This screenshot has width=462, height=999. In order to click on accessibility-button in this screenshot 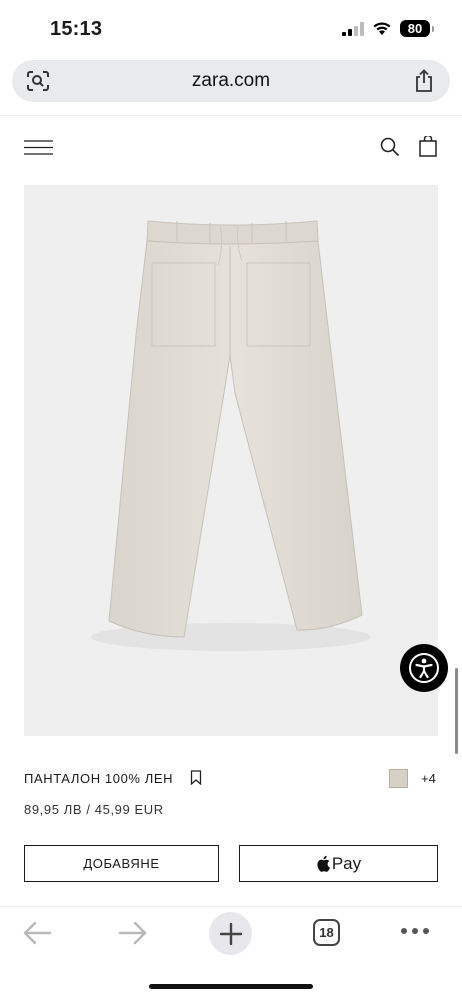, I will do `click(424, 668)`.